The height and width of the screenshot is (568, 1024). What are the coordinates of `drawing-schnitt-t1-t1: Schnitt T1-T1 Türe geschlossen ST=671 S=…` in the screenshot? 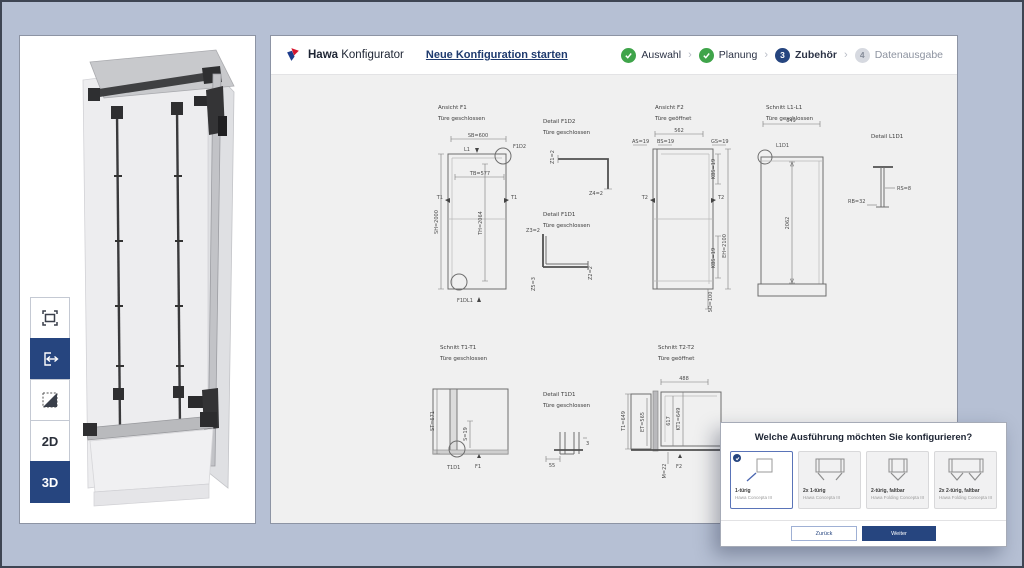 It's located at (469, 408).